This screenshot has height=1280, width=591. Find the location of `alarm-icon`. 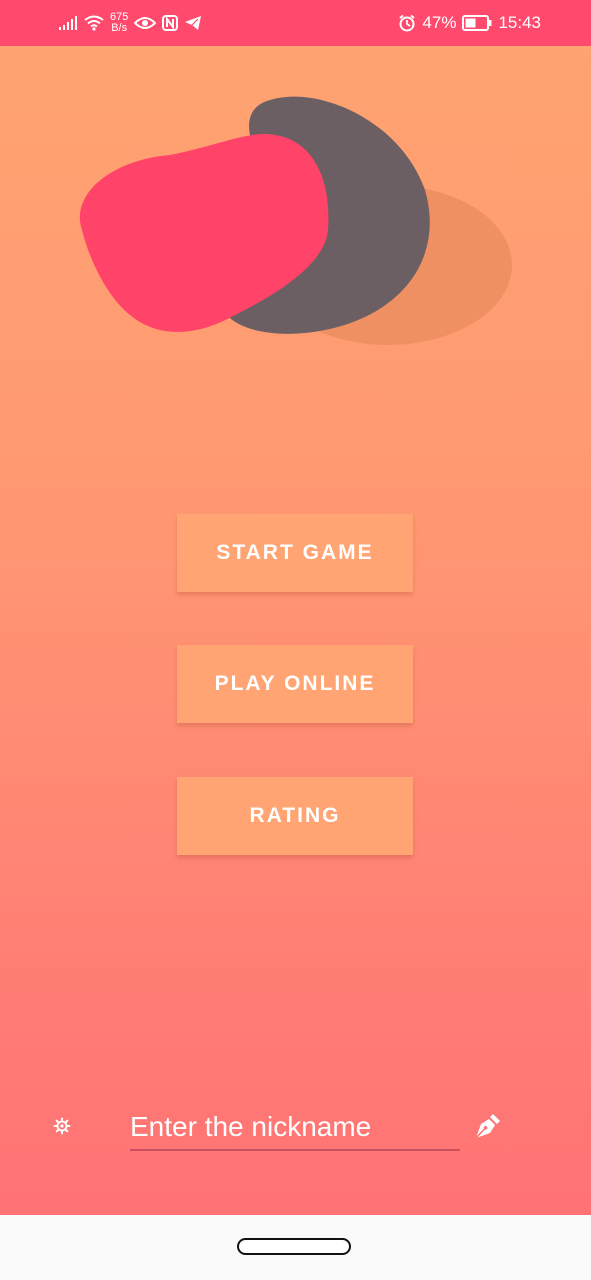

alarm-icon is located at coordinates (407, 23).